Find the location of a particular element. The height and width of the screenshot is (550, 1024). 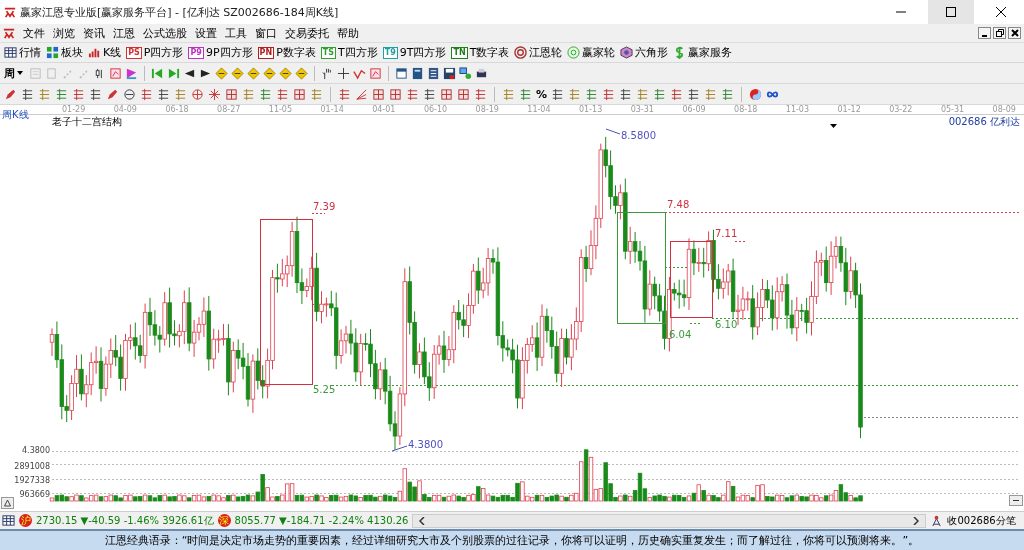

date-label: 01-12 is located at coordinates (849, 109).